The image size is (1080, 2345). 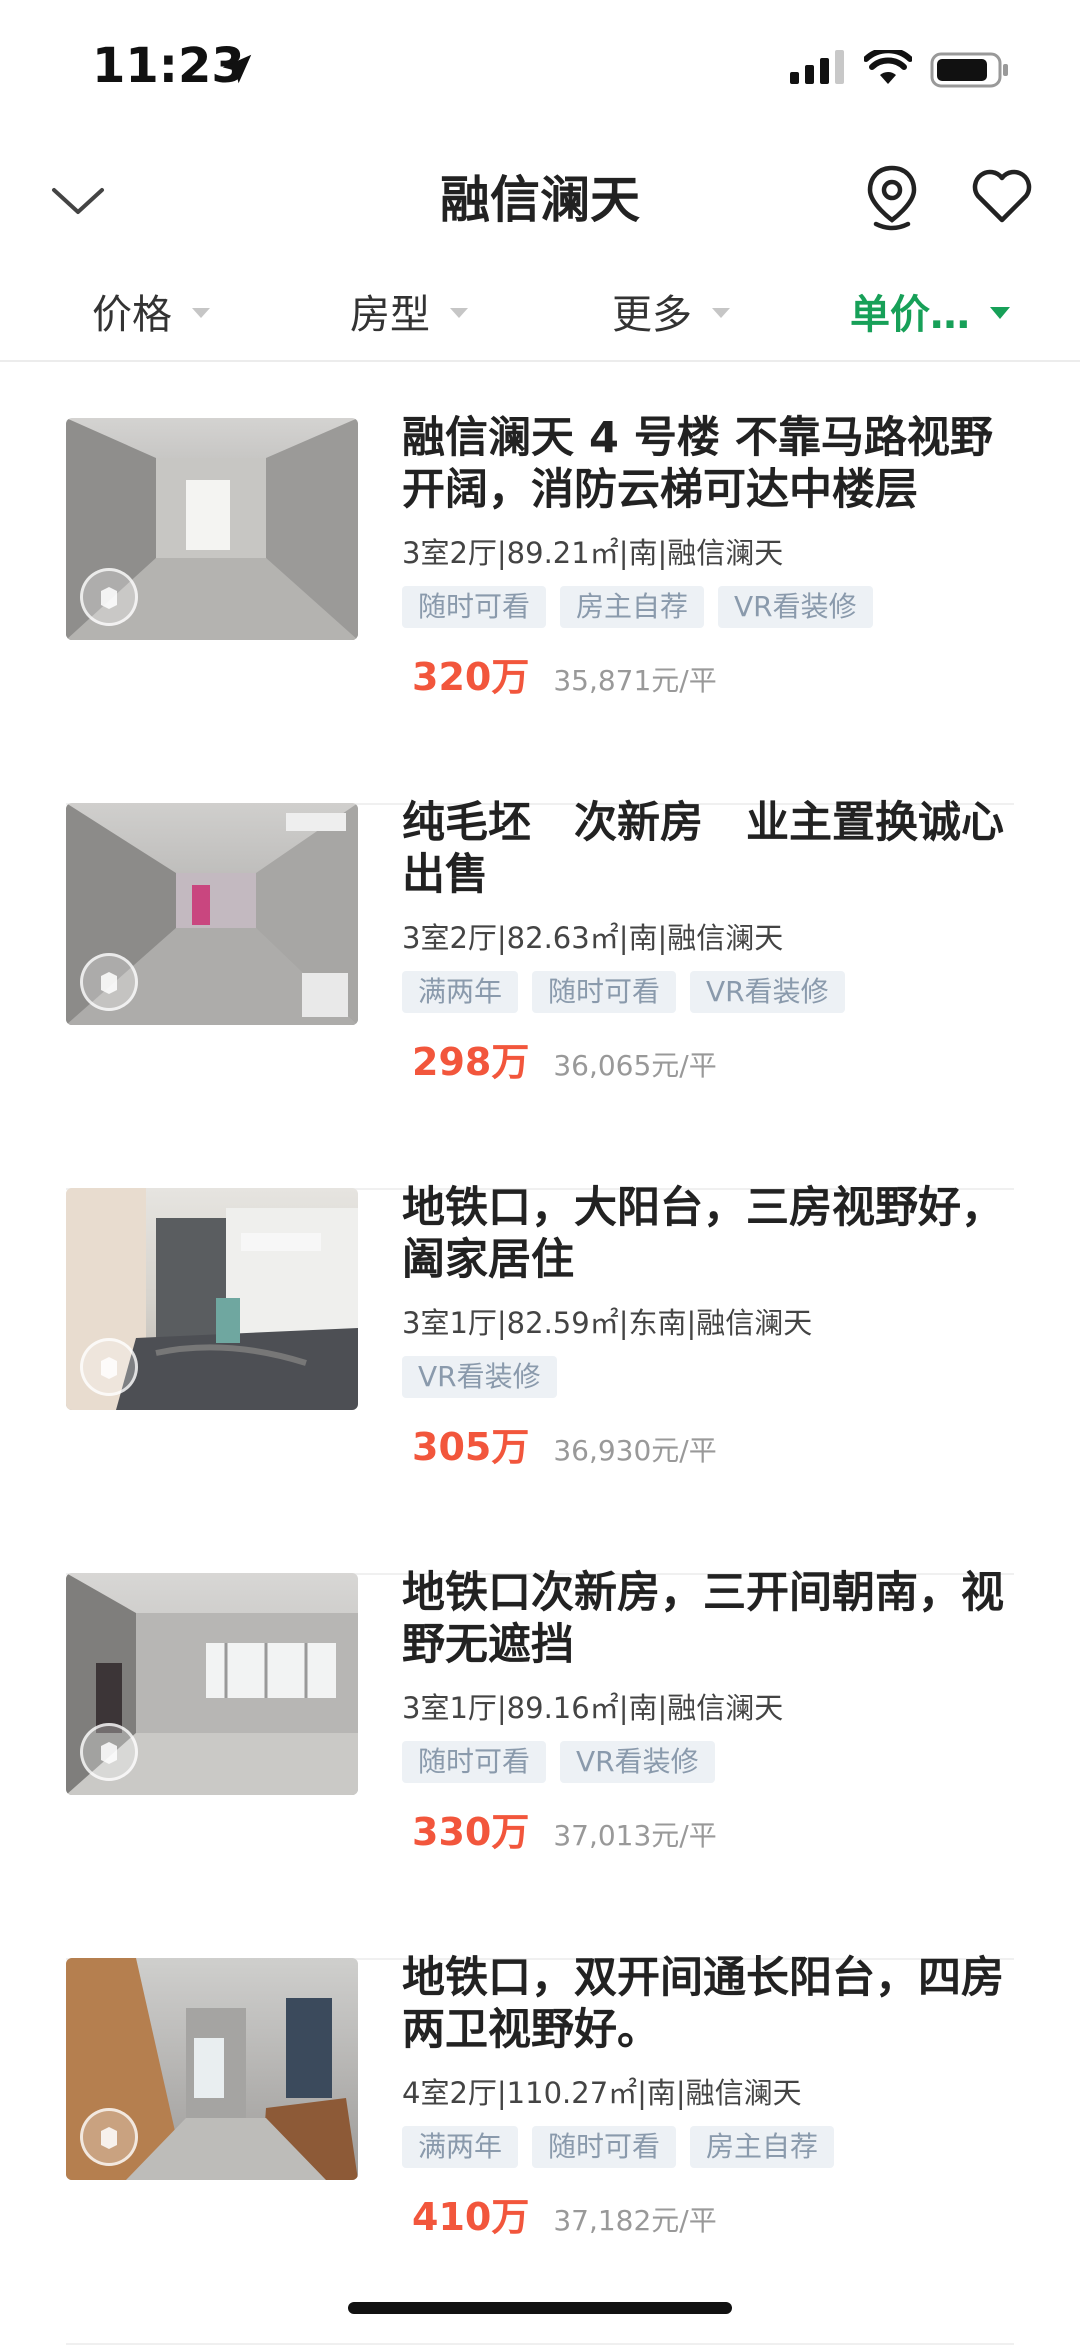 What do you see at coordinates (635, 1835) in the screenshot?
I see `unit-price: 37,013元/平` at bounding box center [635, 1835].